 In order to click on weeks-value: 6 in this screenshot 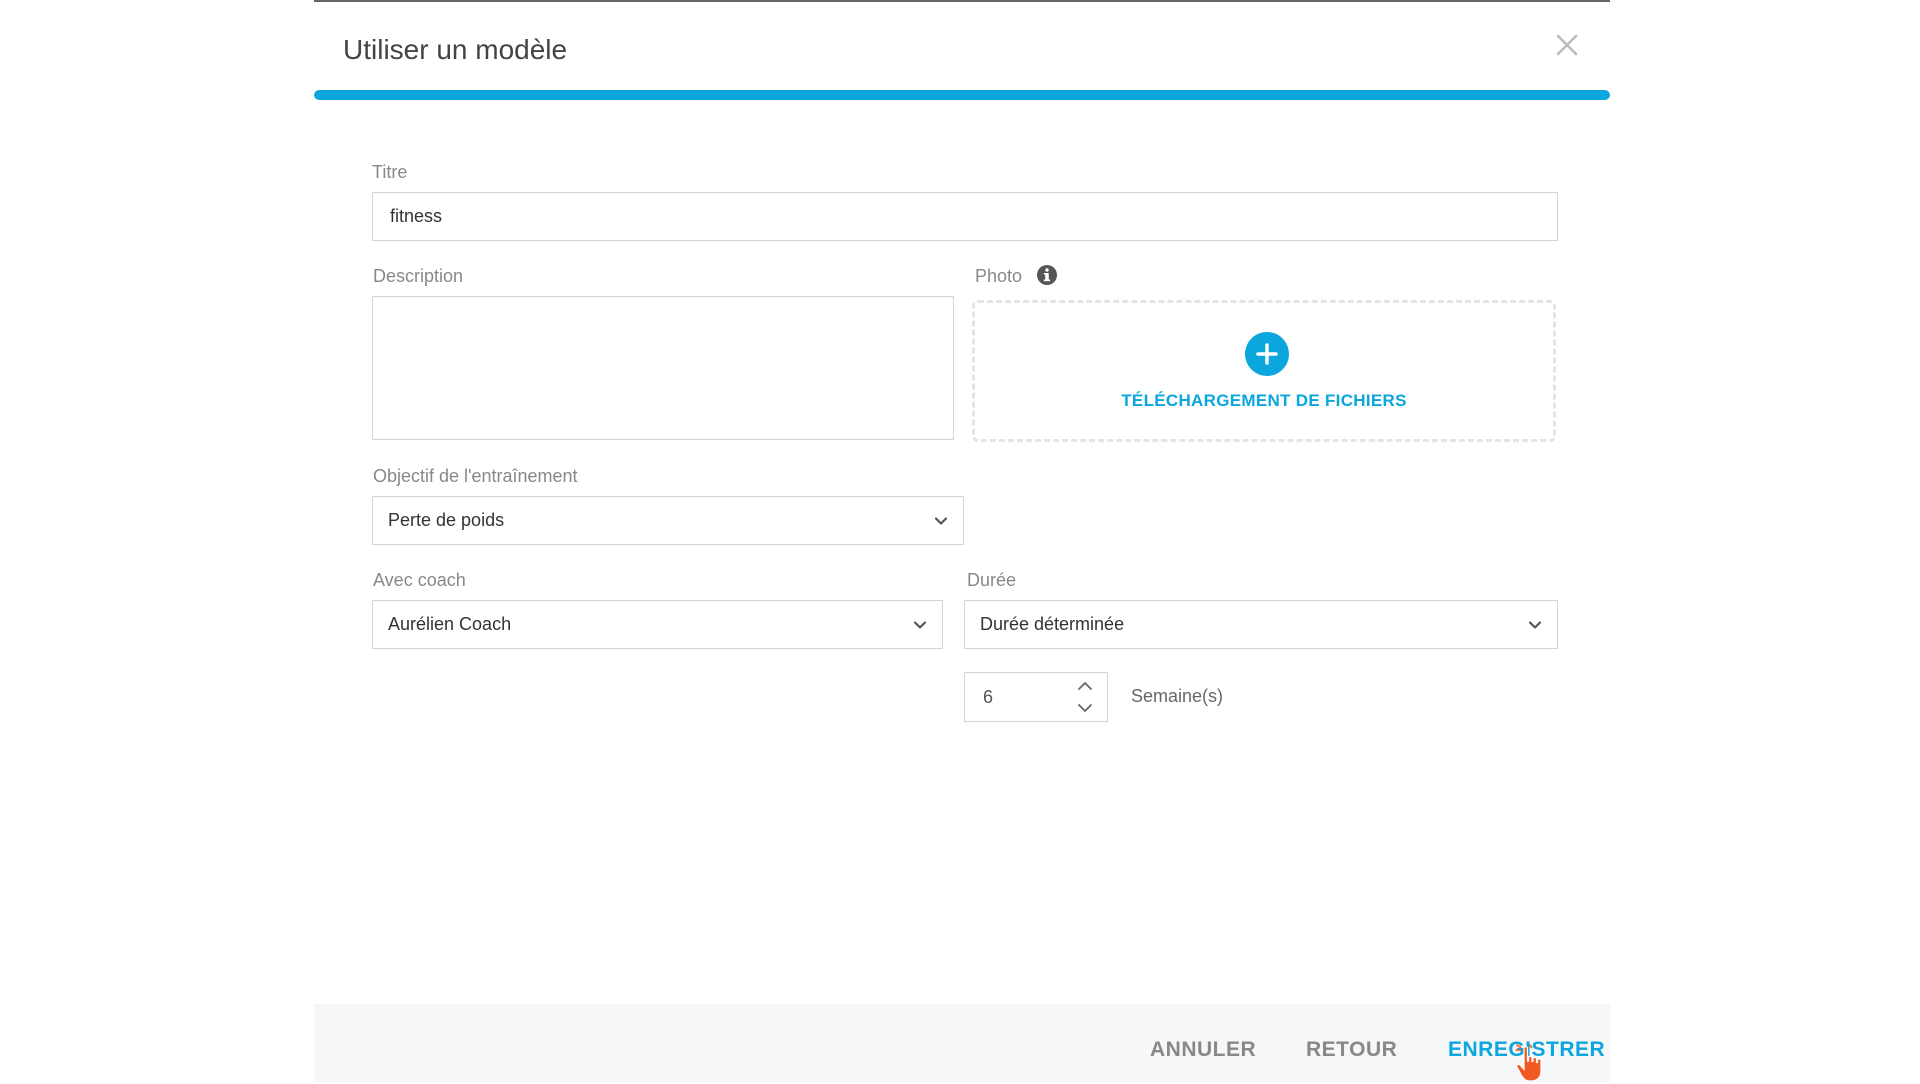, I will do `click(988, 696)`.